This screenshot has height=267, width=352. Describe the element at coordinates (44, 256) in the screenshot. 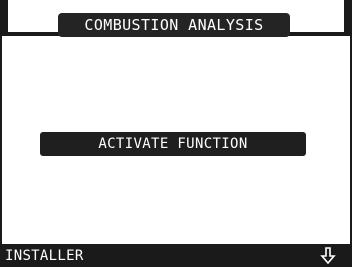

I see `installer-label: INSTALLER` at that location.